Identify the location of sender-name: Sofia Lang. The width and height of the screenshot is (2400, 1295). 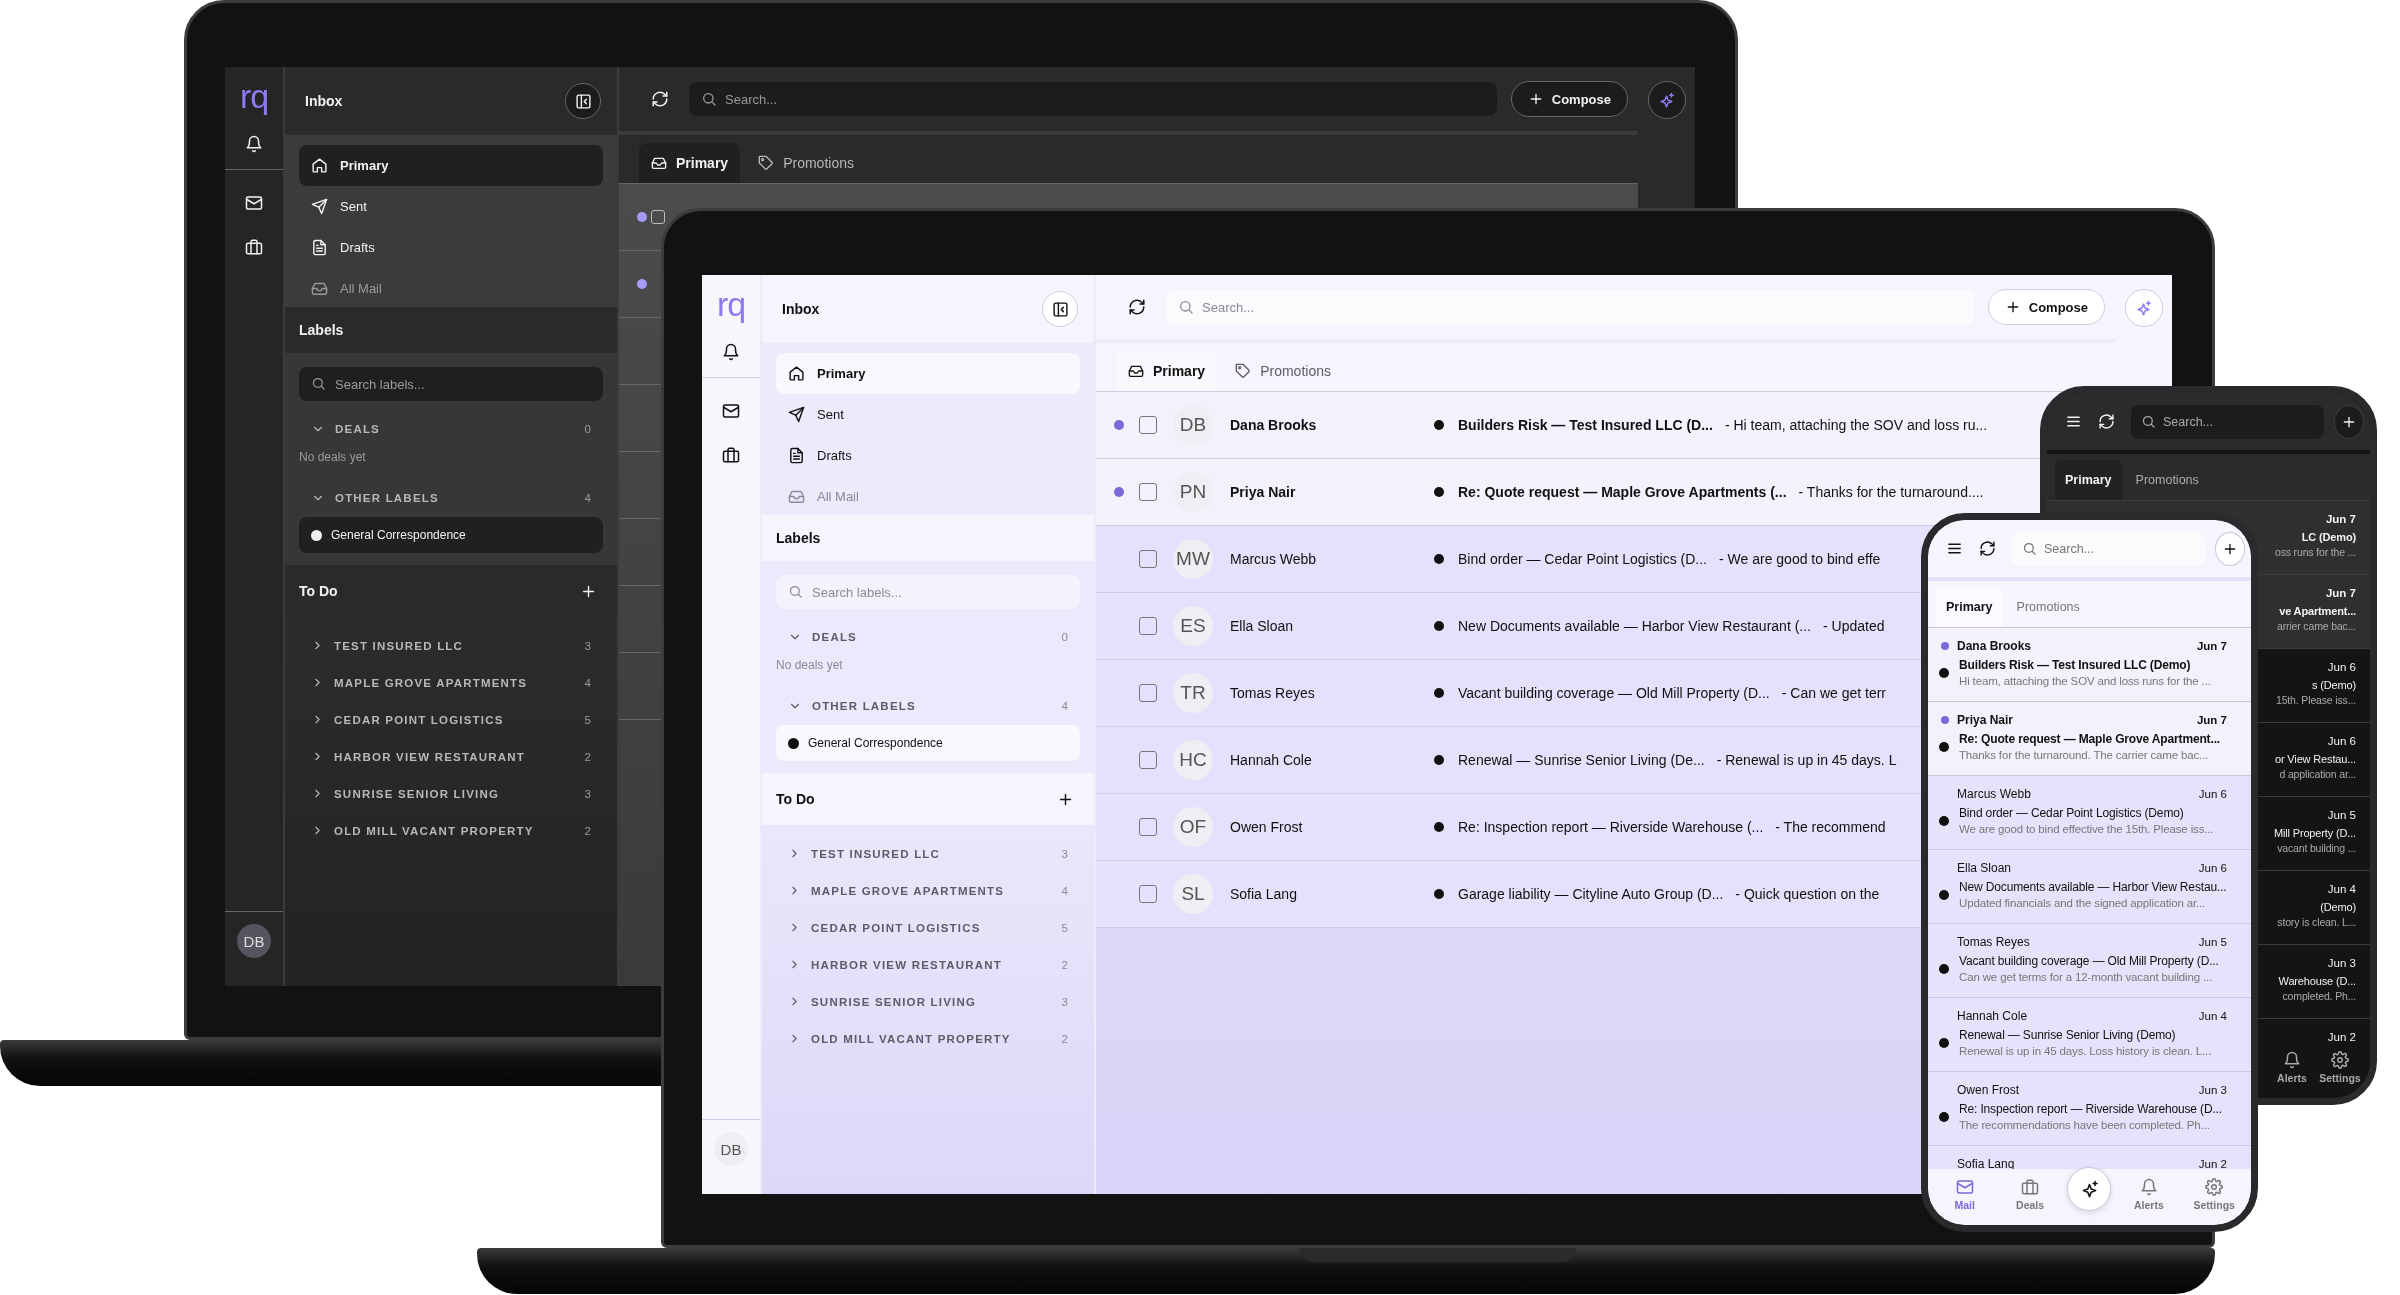
(1986, 1164).